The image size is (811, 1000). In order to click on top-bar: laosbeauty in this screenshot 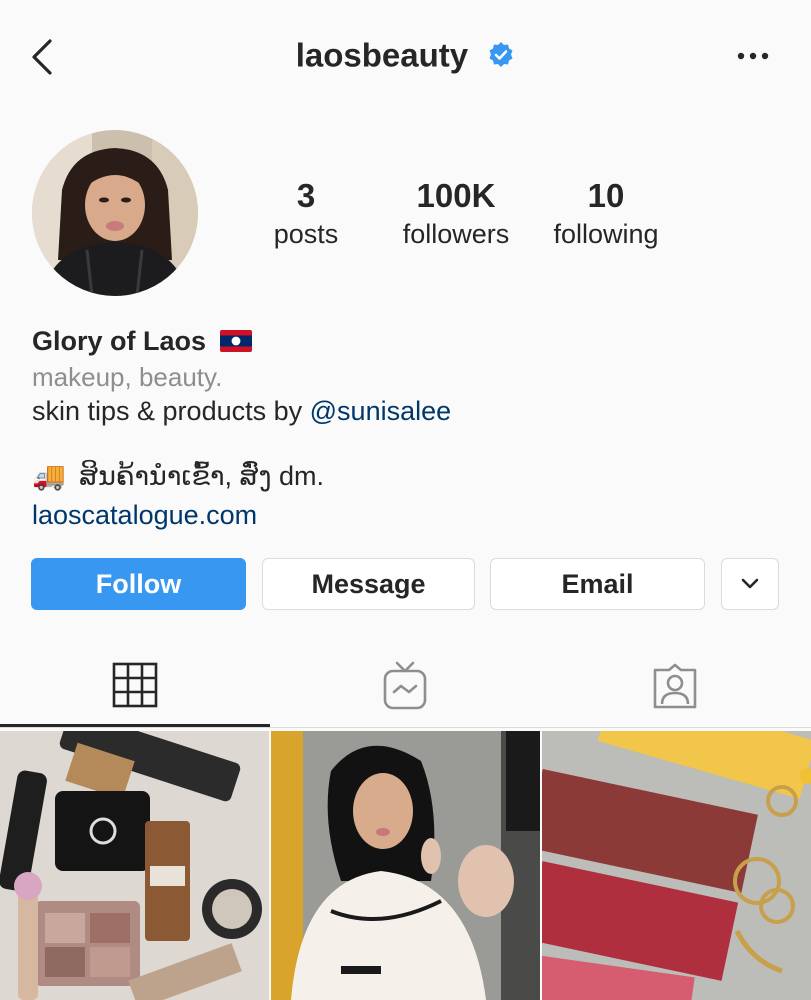, I will do `click(405, 57)`.